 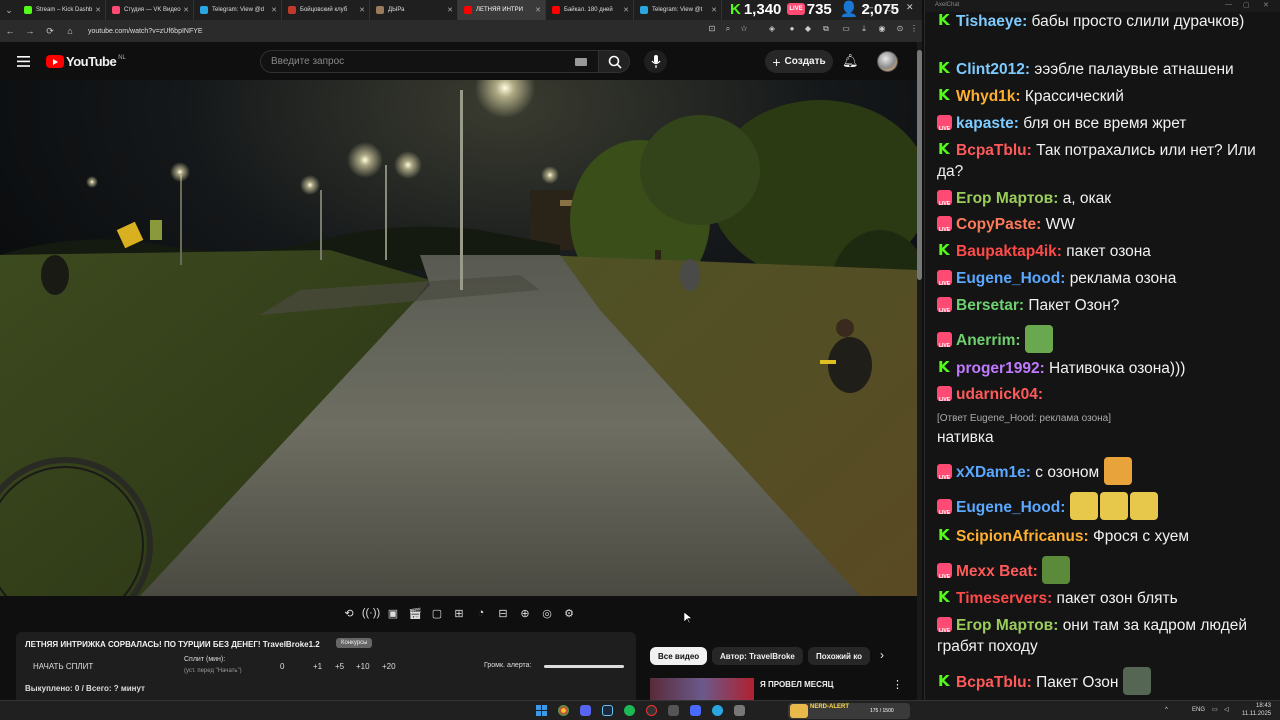 I want to click on more-options-icon: ⋮, so click(x=897, y=684).